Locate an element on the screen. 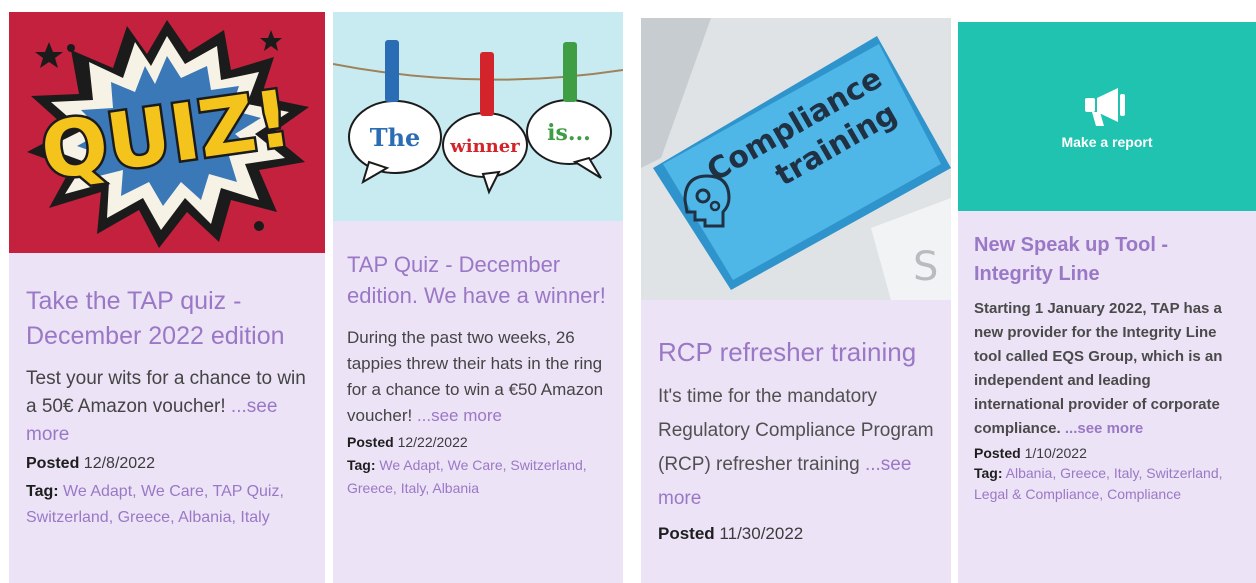 The image size is (1256, 583). svg-text: S is located at coordinates (925, 267).